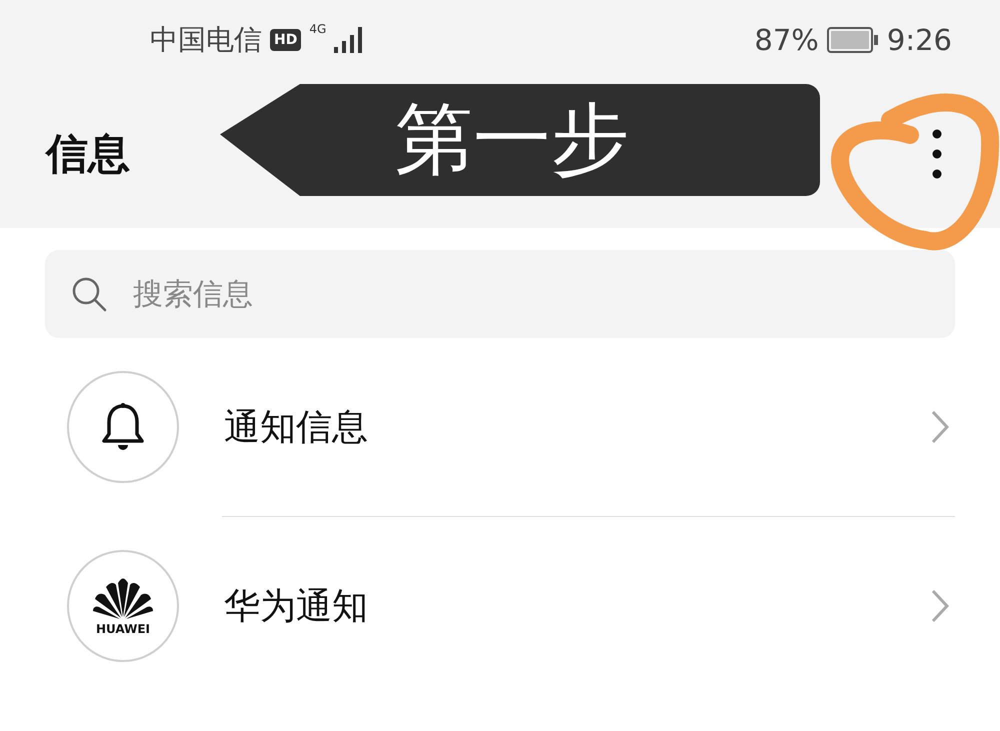 This screenshot has width=1000, height=731. I want to click on battery-icon, so click(852, 40).